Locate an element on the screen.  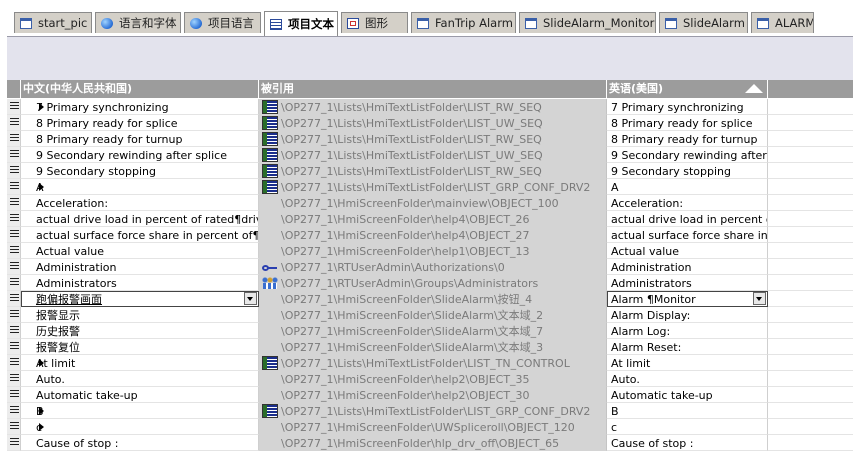
cell-english: Automatic take-up is located at coordinates (687, 395).